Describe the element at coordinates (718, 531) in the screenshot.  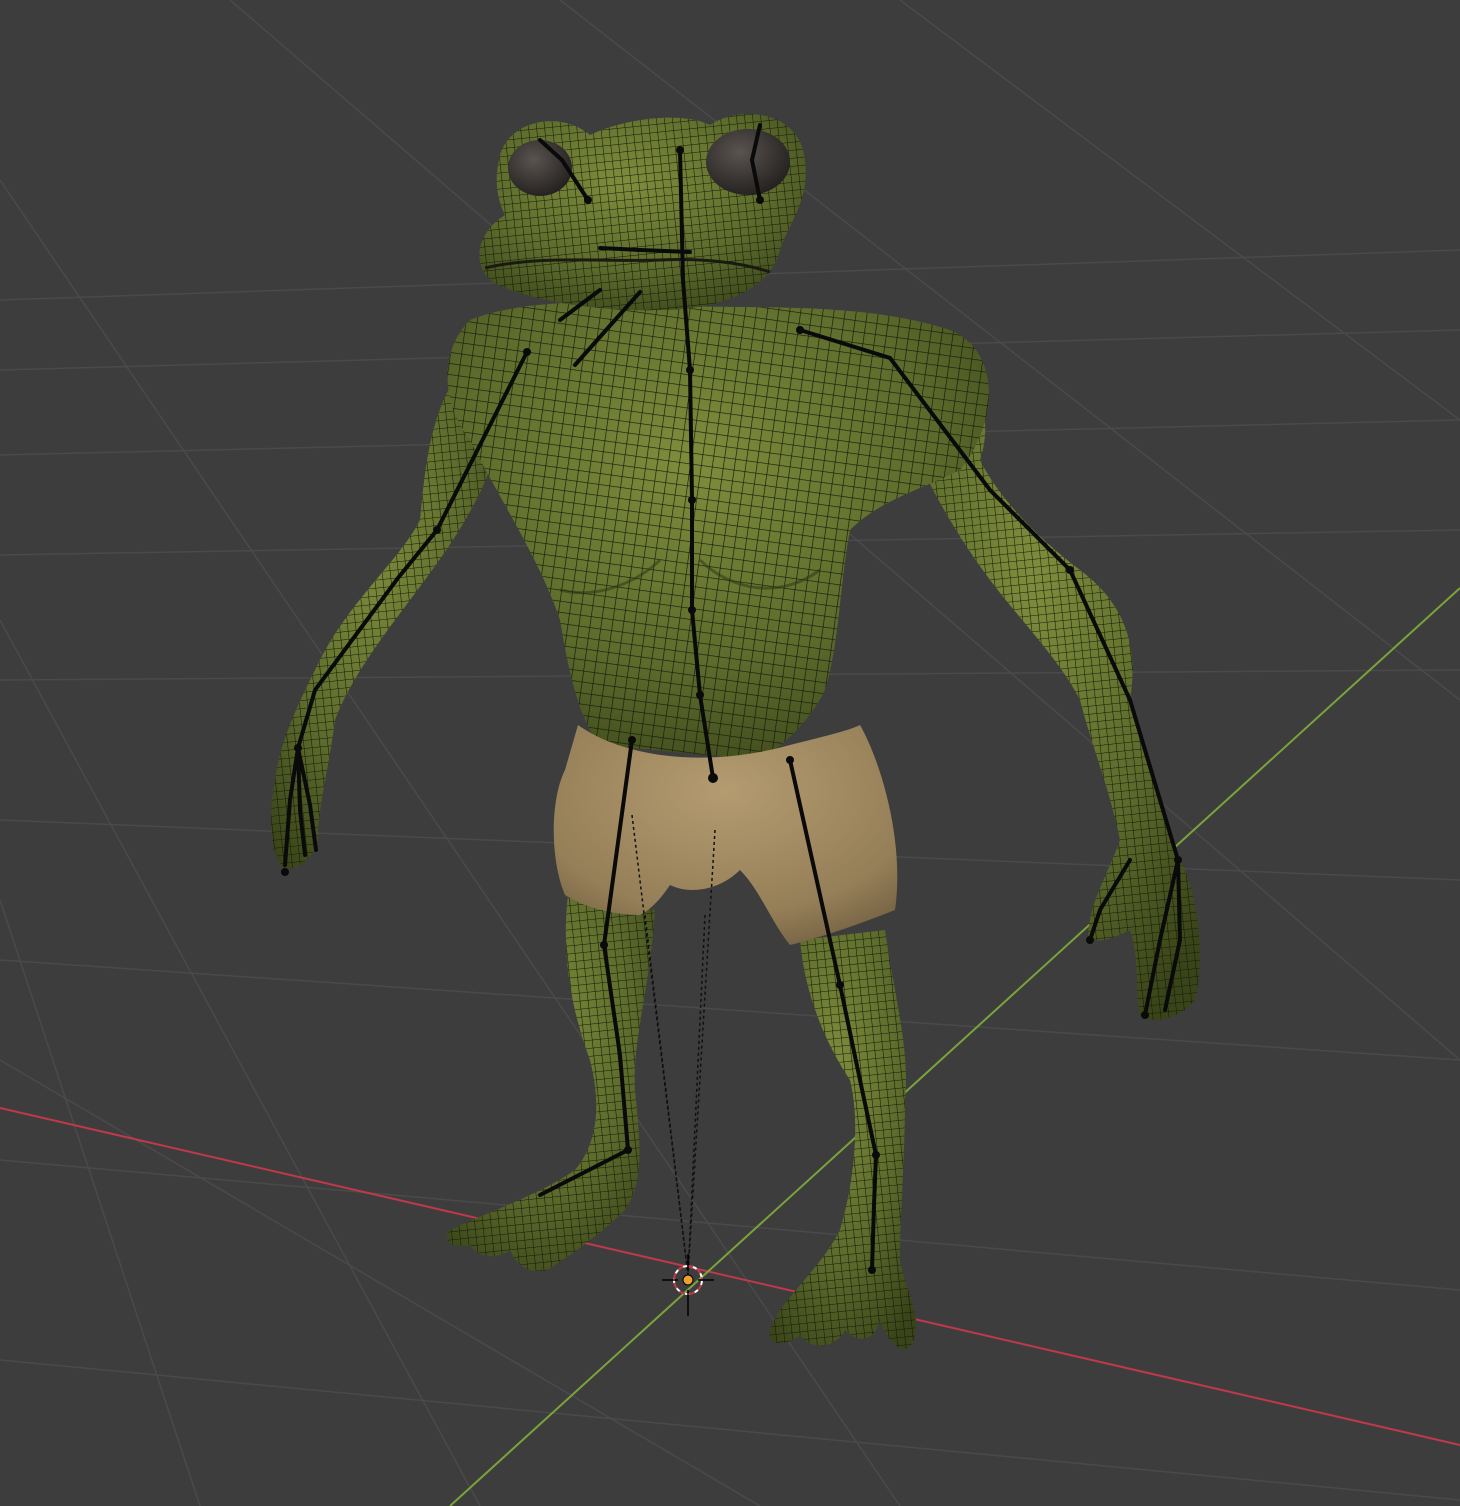
I see `torso` at that location.